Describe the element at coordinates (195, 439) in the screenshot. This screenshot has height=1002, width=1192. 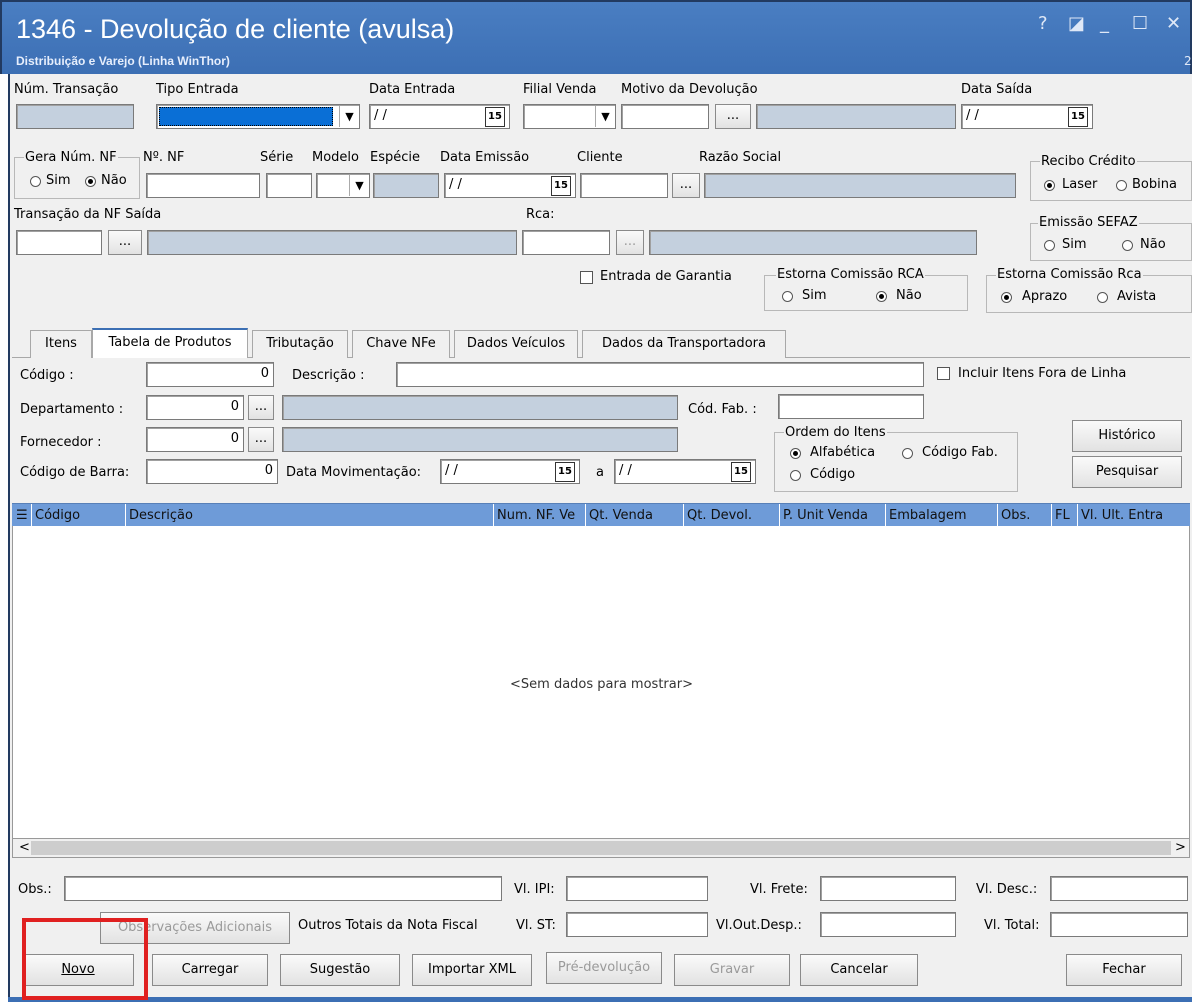
I see `fornecedor-field: 0` at that location.